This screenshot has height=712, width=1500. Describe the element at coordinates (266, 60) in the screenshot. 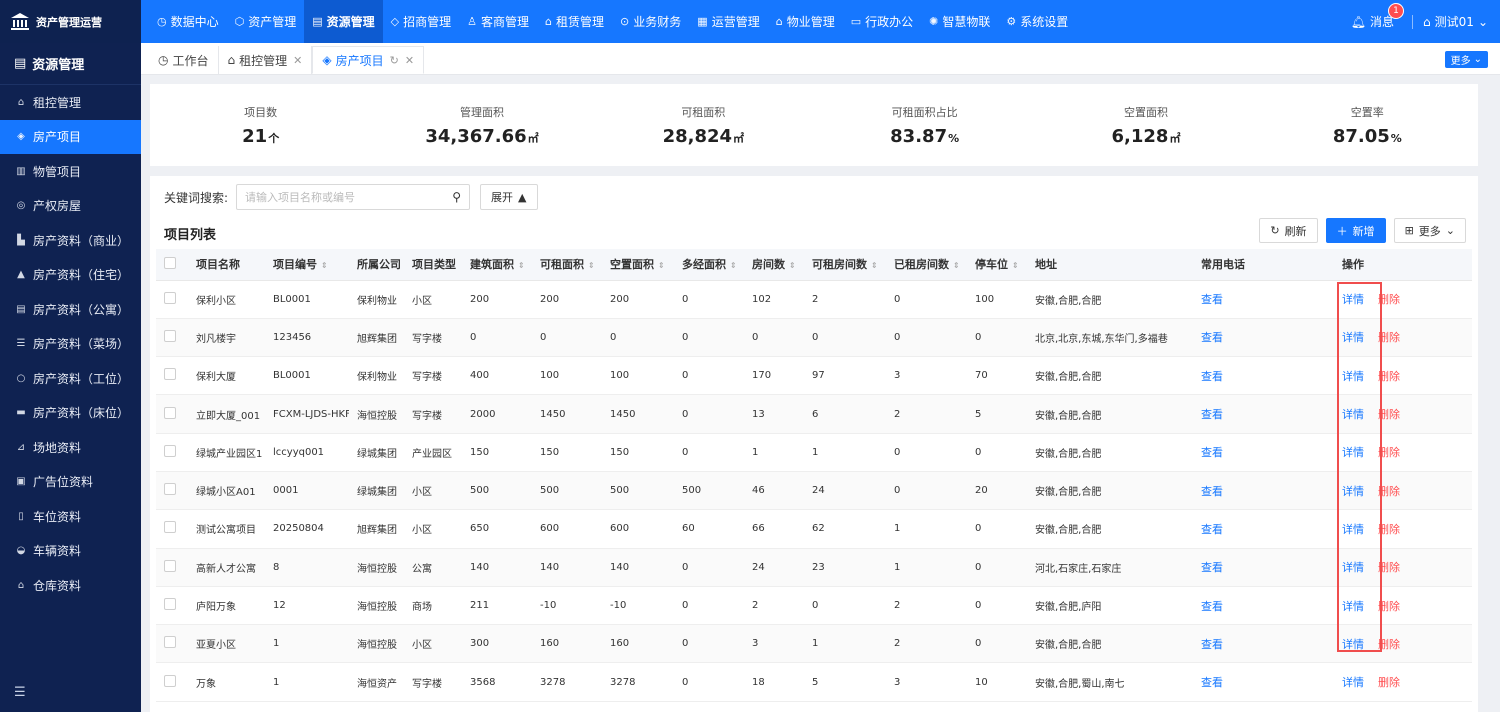

I see `tab-rental-control: ⌂ 租控管理 ✕` at that location.